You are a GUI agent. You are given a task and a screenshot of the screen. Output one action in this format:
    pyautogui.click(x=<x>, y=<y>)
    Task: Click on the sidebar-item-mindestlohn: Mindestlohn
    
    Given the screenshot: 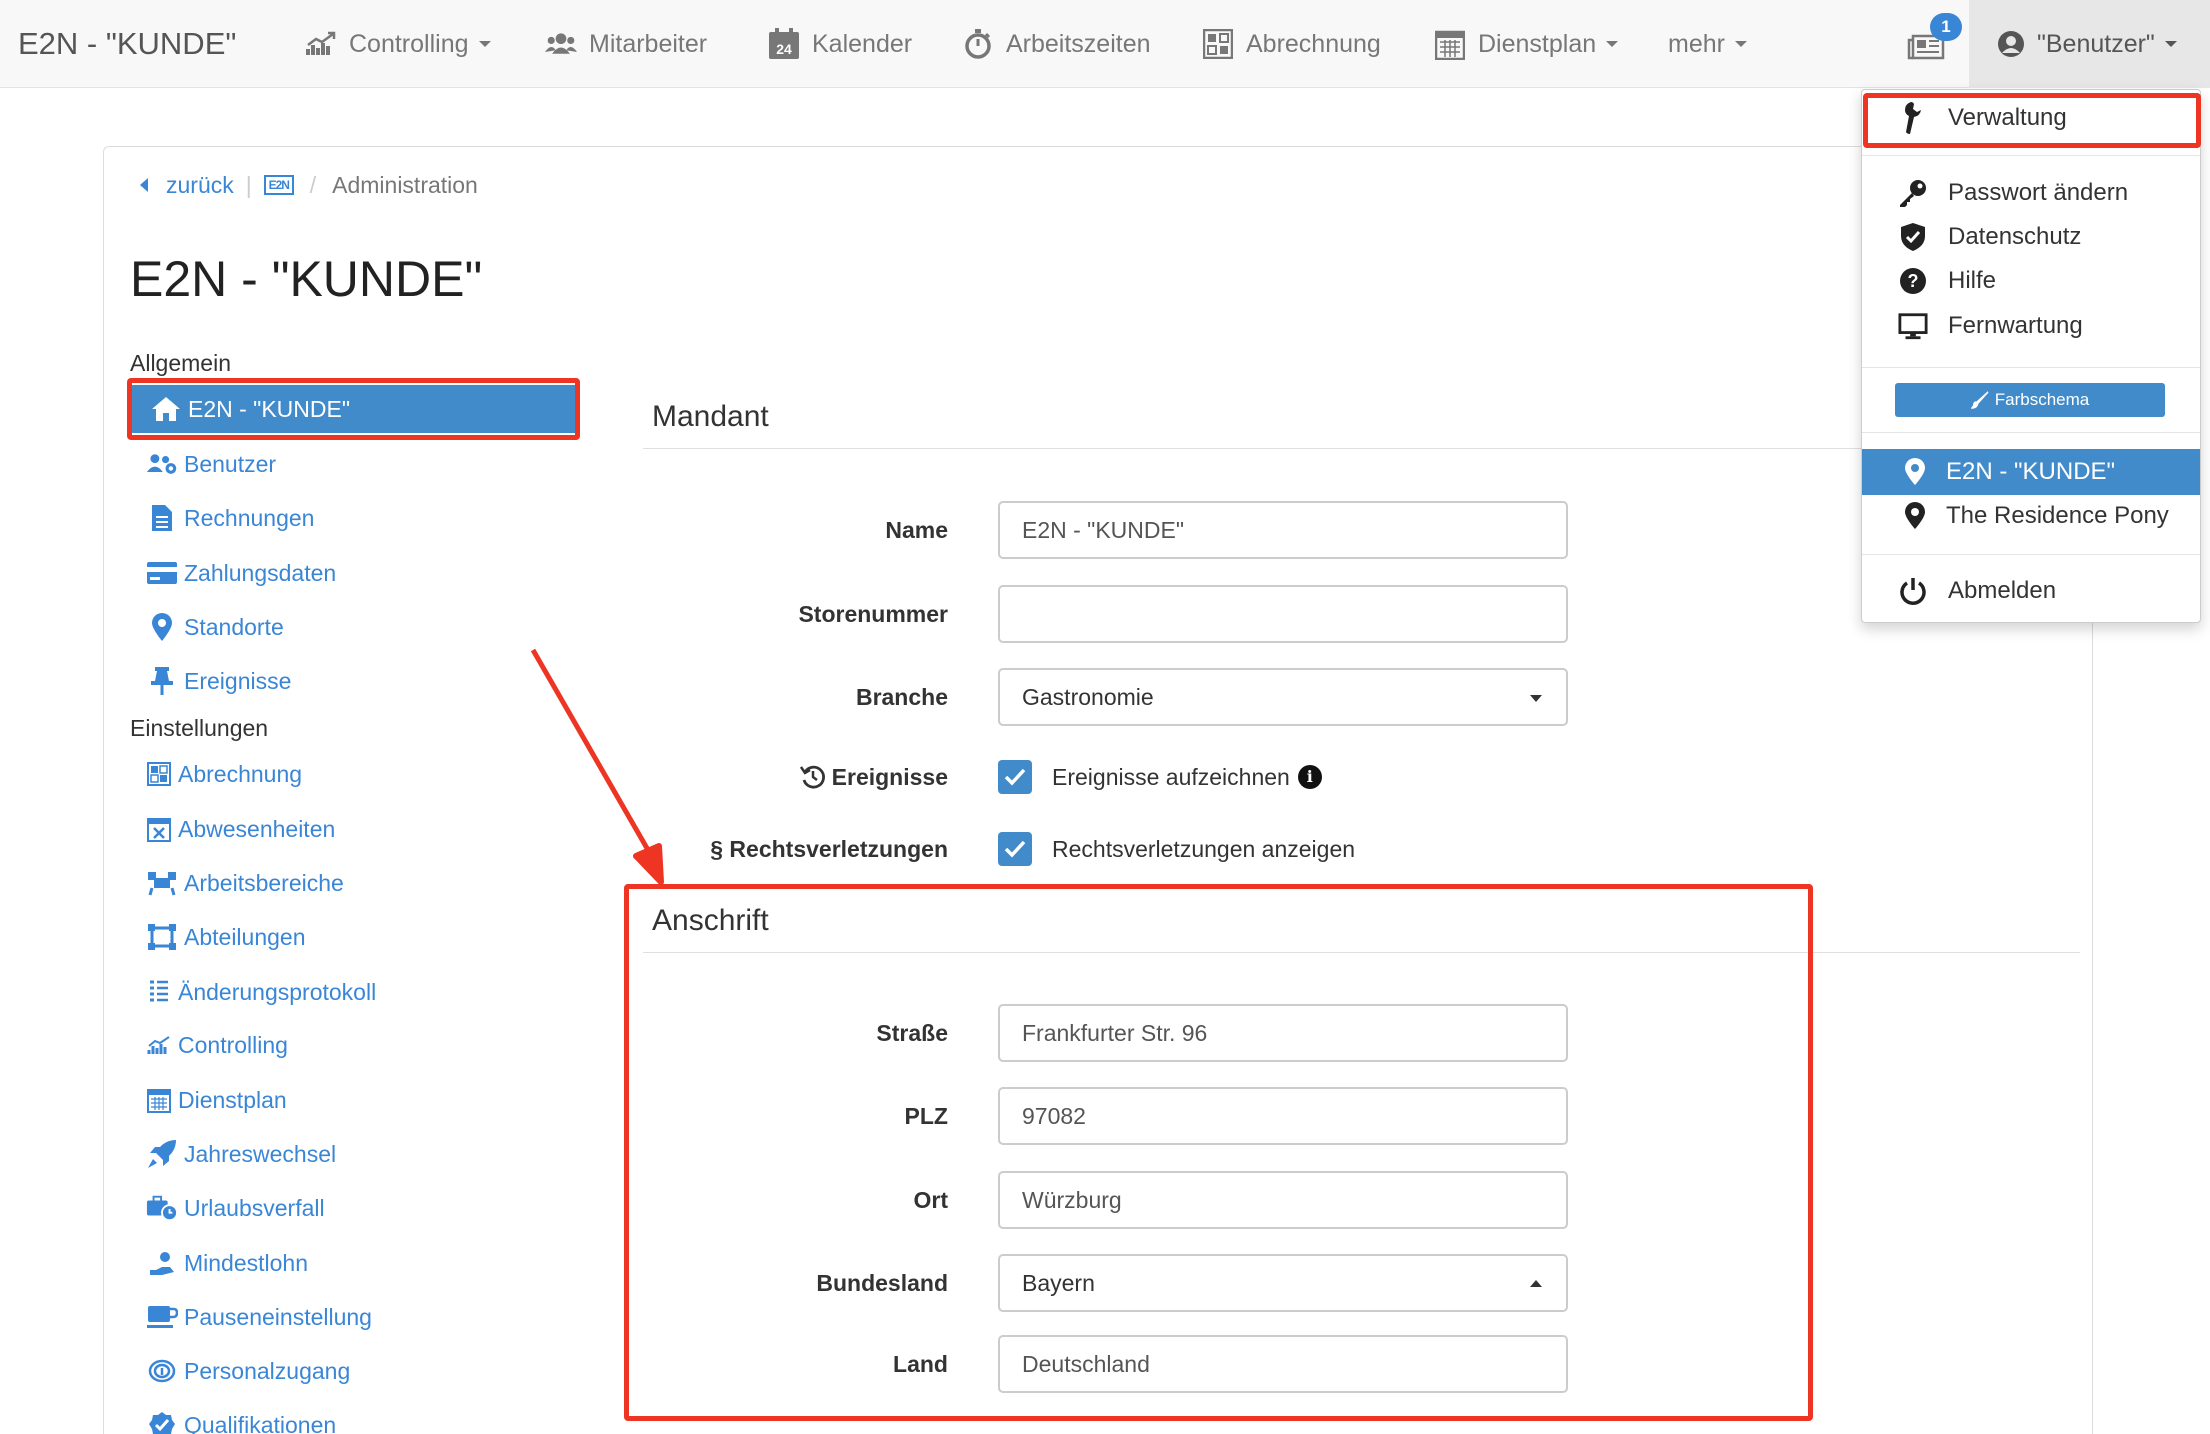 What is the action you would take?
    pyautogui.click(x=354, y=1263)
    